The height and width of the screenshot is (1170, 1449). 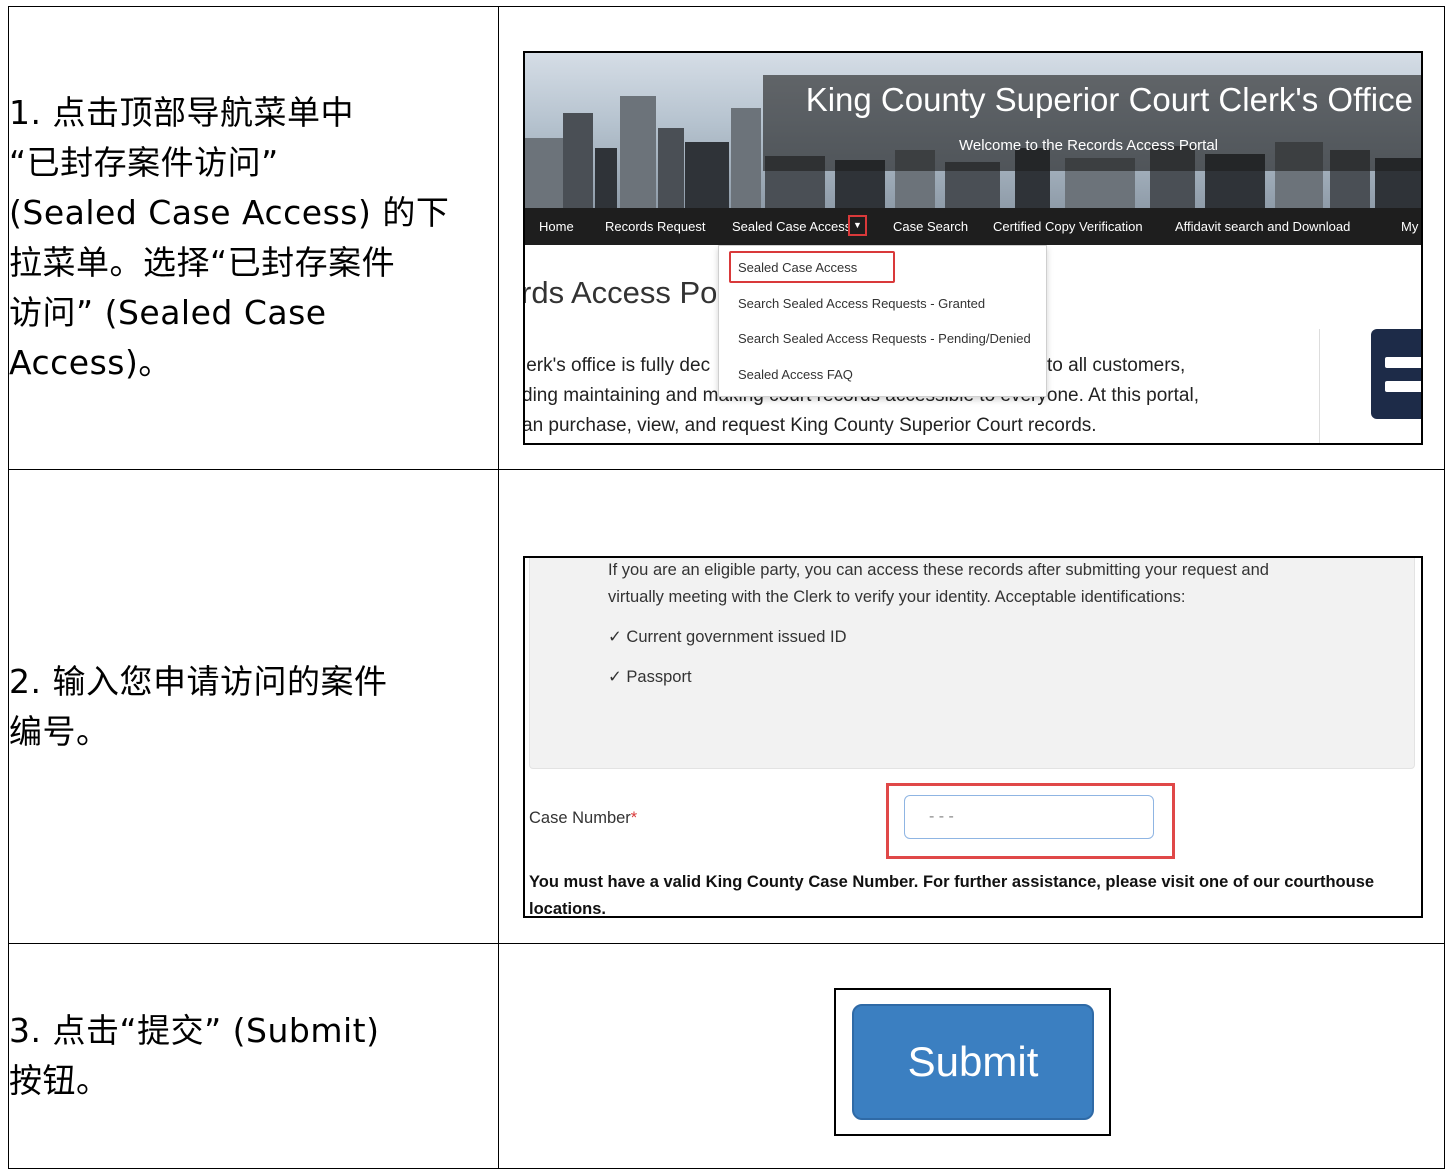 I want to click on submit-button: Submit, so click(x=973, y=1062).